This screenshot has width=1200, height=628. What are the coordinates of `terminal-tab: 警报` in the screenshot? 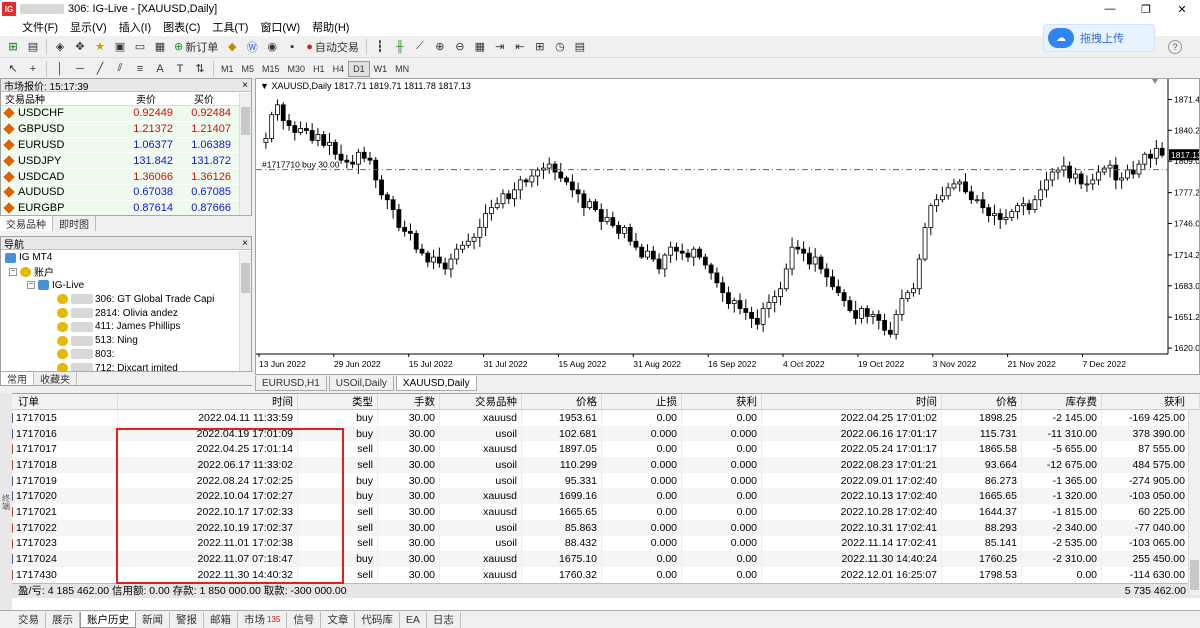 It's located at (187, 619).